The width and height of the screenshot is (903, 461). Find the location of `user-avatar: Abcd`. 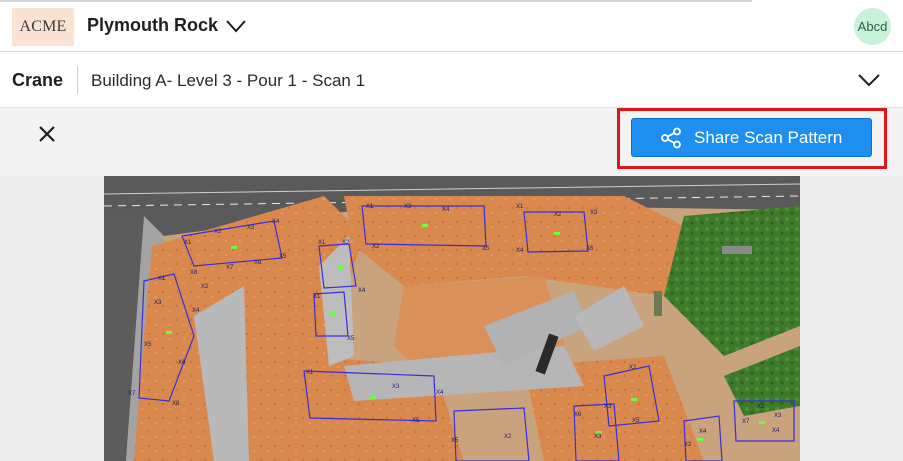

user-avatar: Abcd is located at coordinates (872, 26).